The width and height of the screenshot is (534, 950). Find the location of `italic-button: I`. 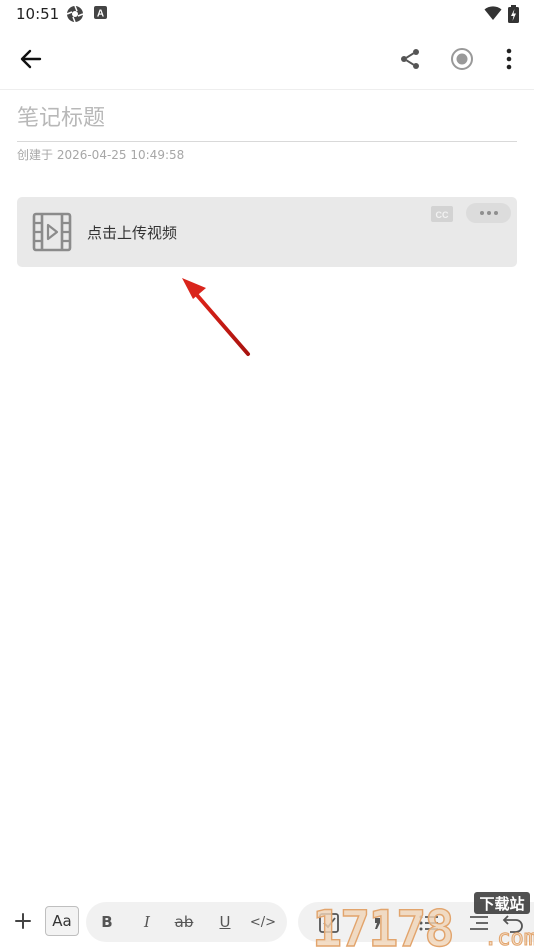

italic-button: I is located at coordinates (147, 922).